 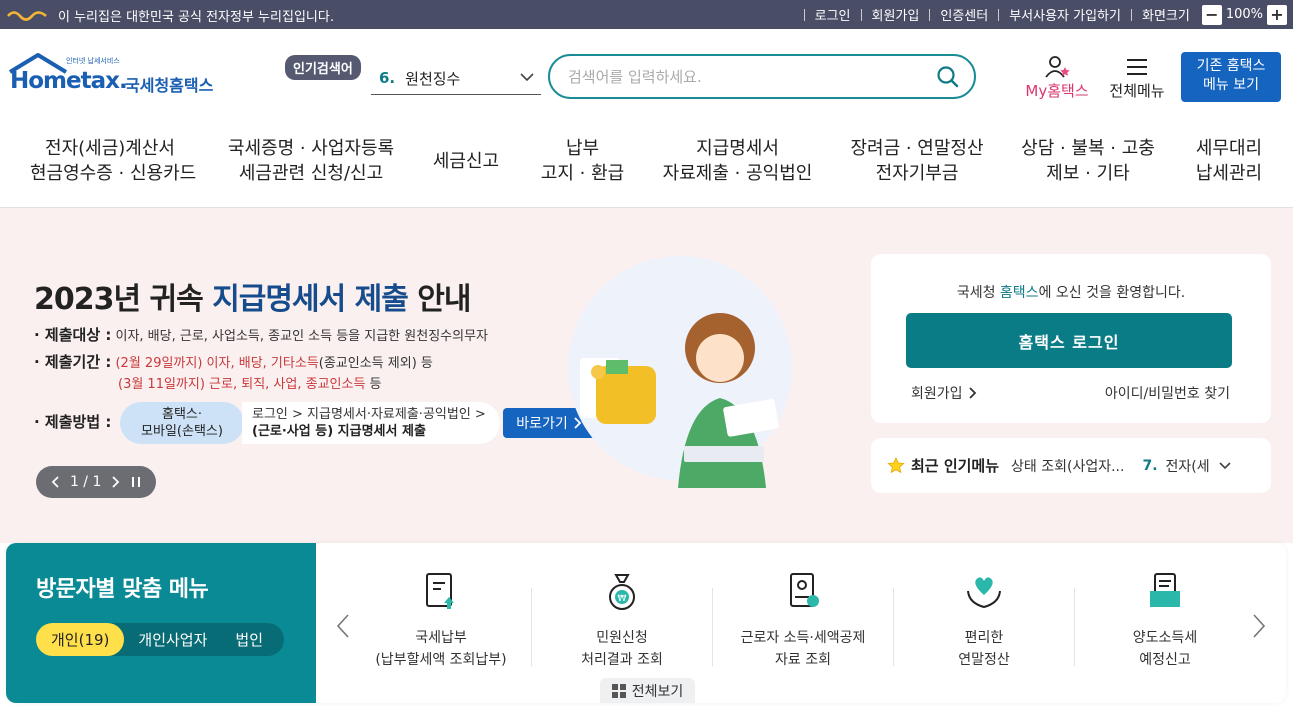 I want to click on nav-line: 국세증명 · 사업자등록, so click(x=311, y=148).